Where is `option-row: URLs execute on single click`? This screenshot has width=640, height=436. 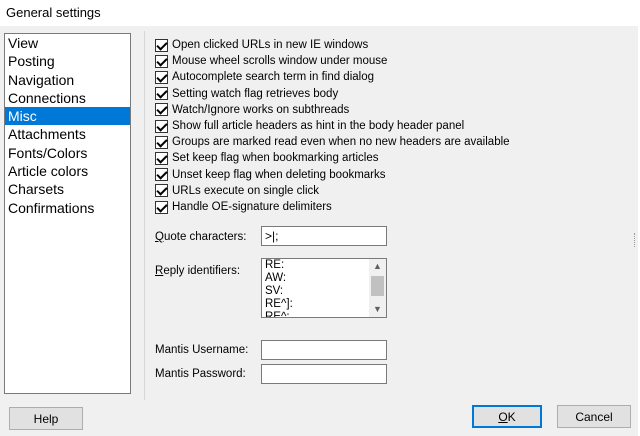
option-row: URLs execute on single click is located at coordinates (237, 191).